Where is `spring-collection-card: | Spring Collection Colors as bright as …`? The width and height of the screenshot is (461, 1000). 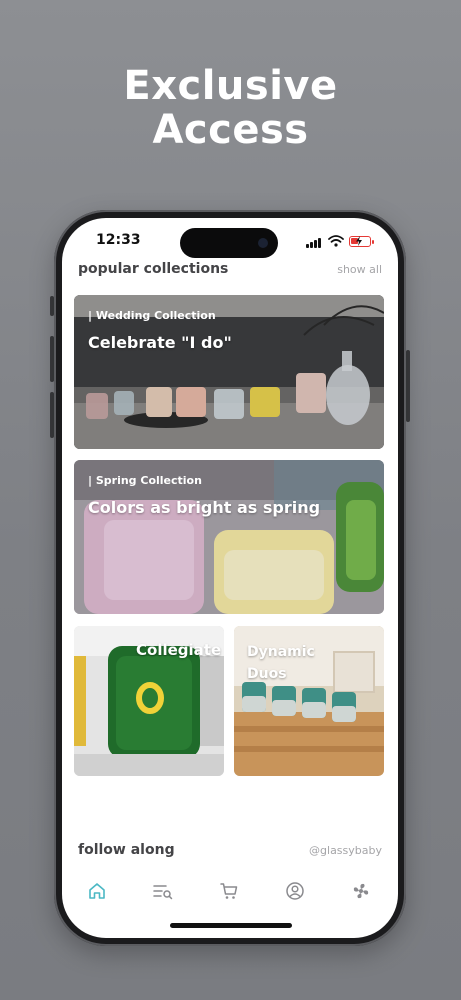
spring-collection-card: | Spring Collection Colors as bright as … is located at coordinates (229, 537).